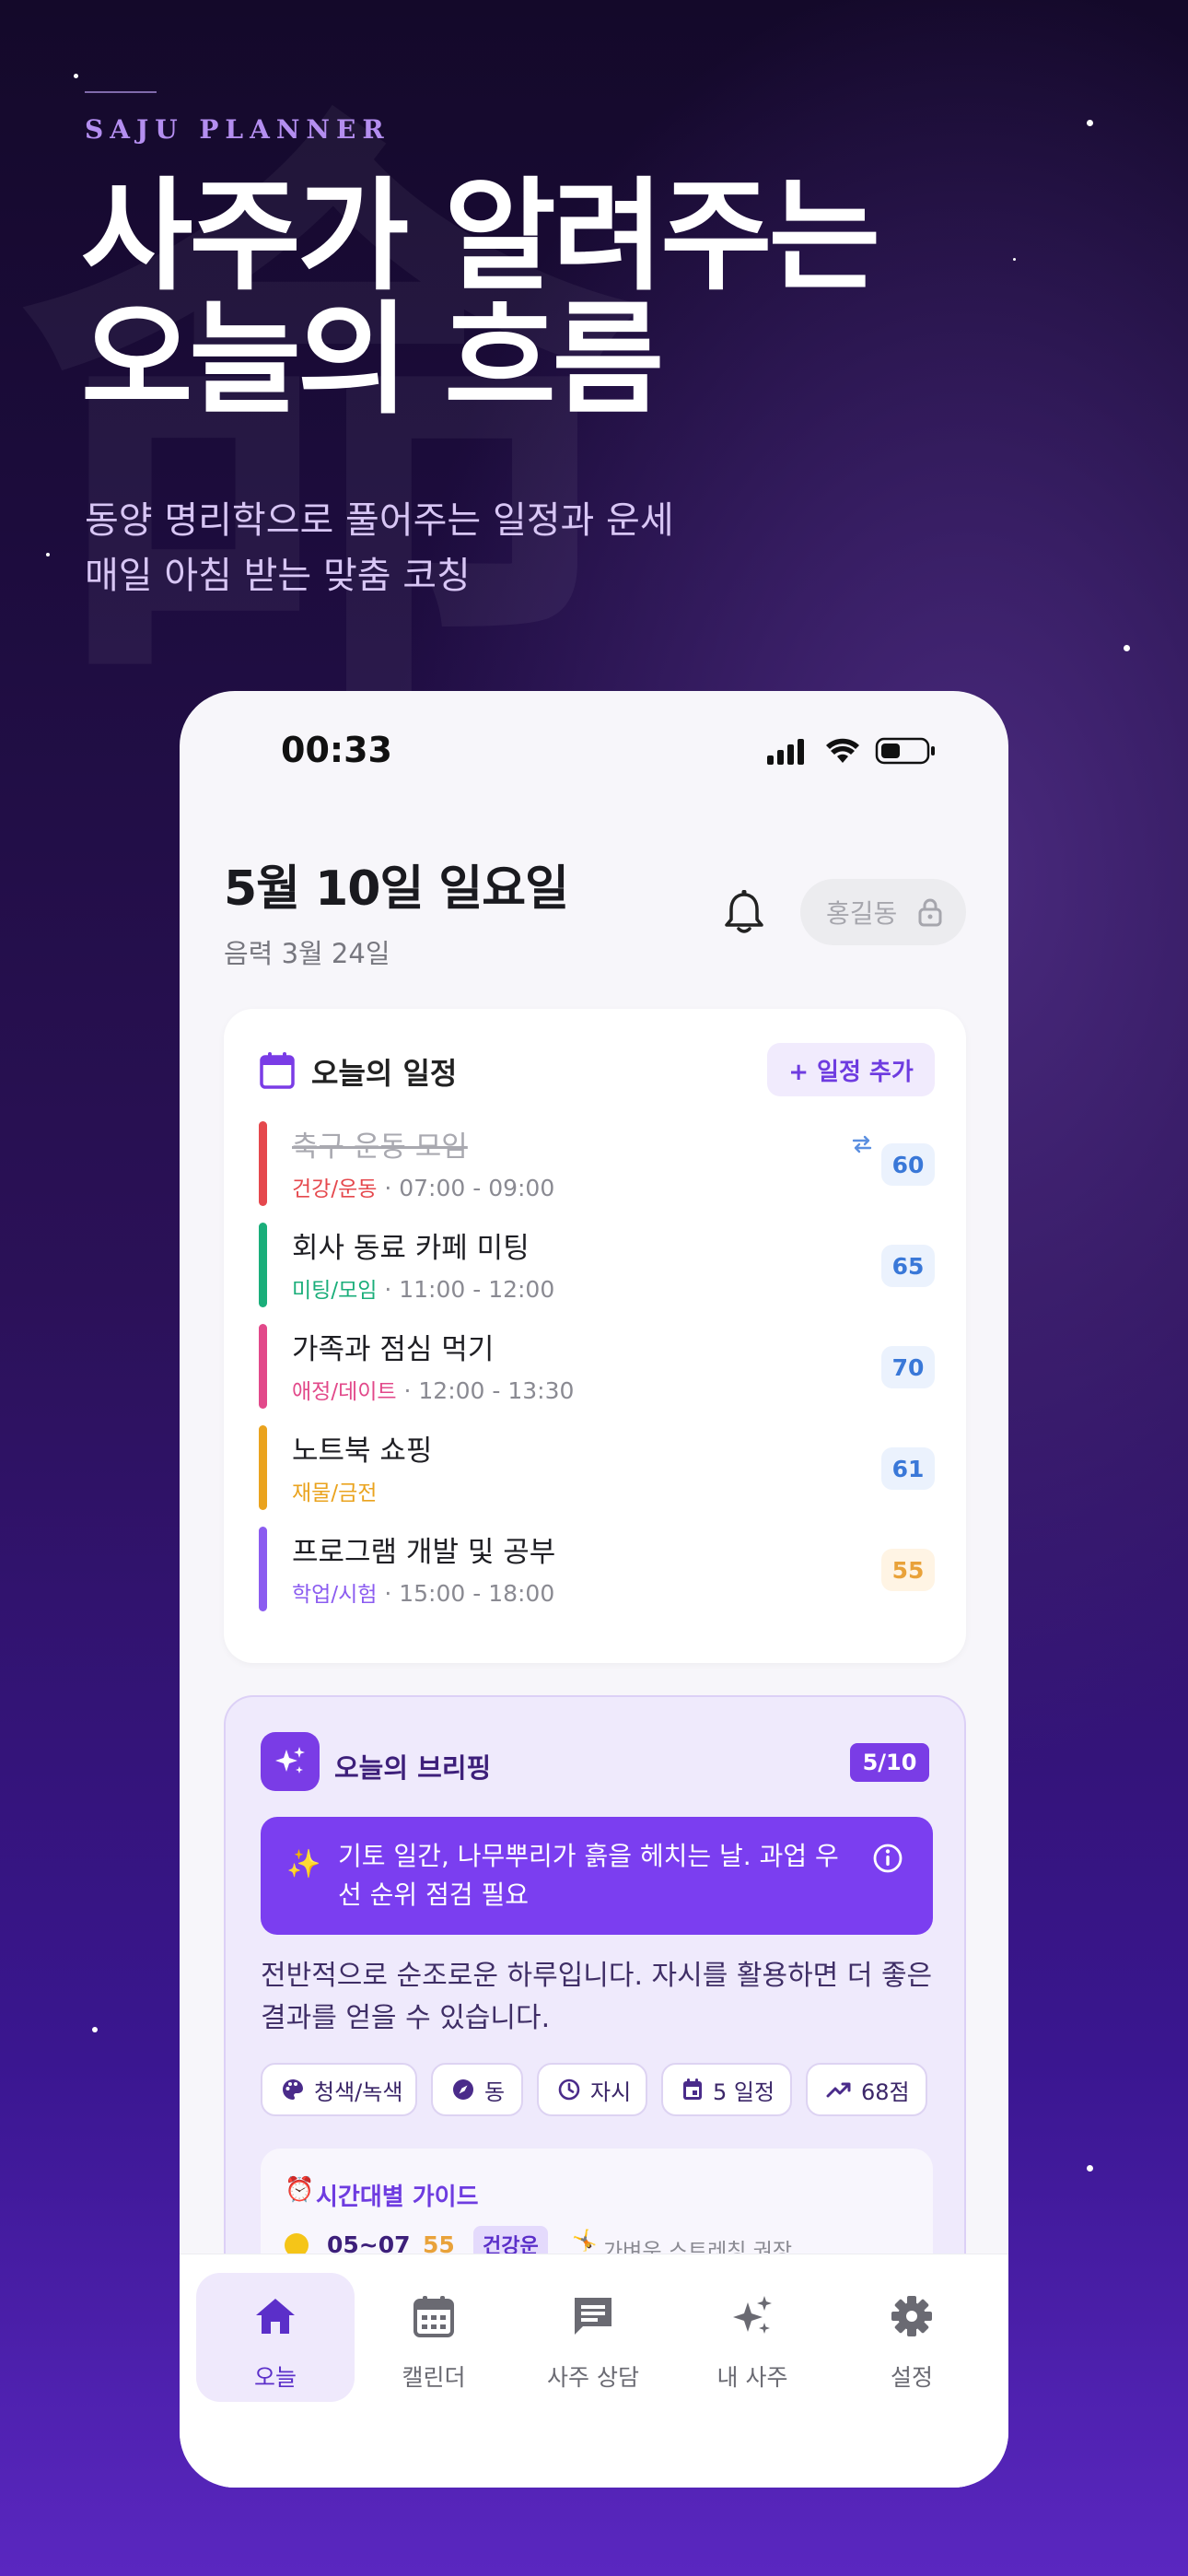 Image resolution: width=1188 pixels, height=2576 pixels. Describe the element at coordinates (237, 129) in the screenshot. I see `brand-label: SAJU PLANNER` at that location.